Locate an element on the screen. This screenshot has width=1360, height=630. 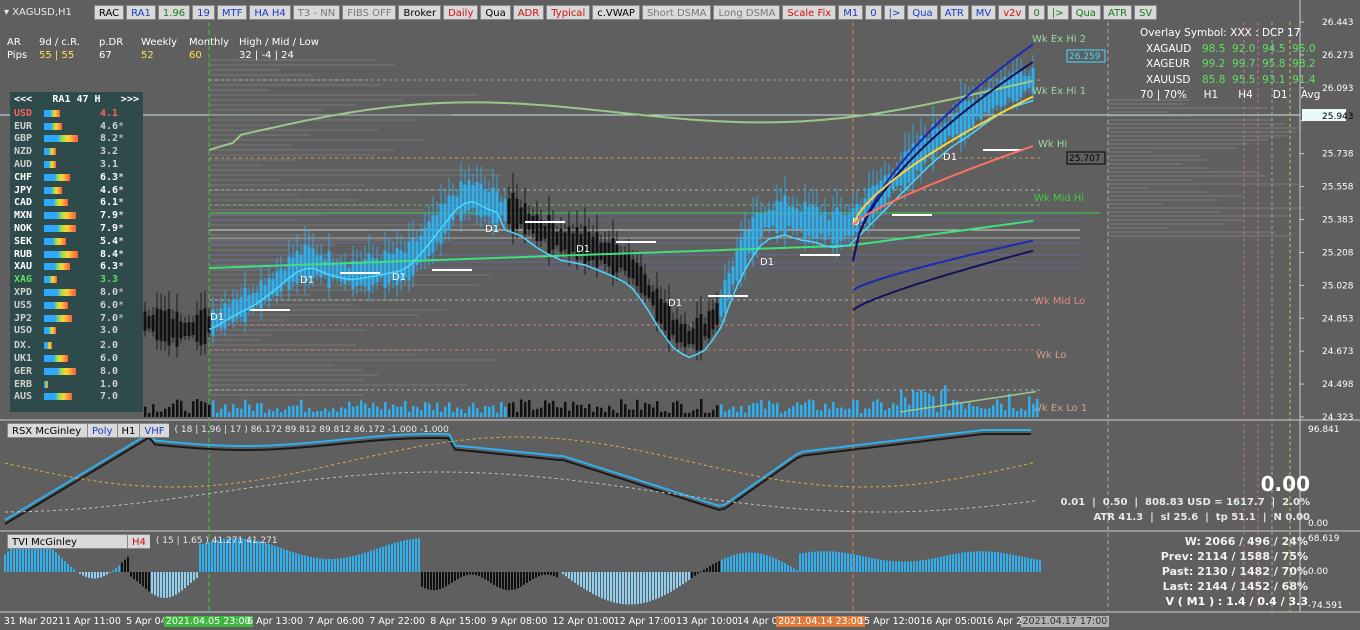
currency-name: DX. is located at coordinates (23, 346).